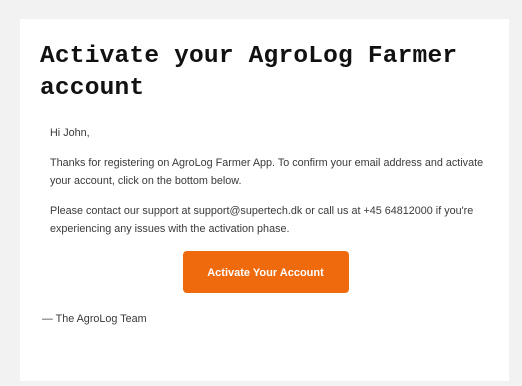 The width and height of the screenshot is (522, 386). What do you see at coordinates (70, 133) in the screenshot?
I see `greeting-text: Hi John,` at bounding box center [70, 133].